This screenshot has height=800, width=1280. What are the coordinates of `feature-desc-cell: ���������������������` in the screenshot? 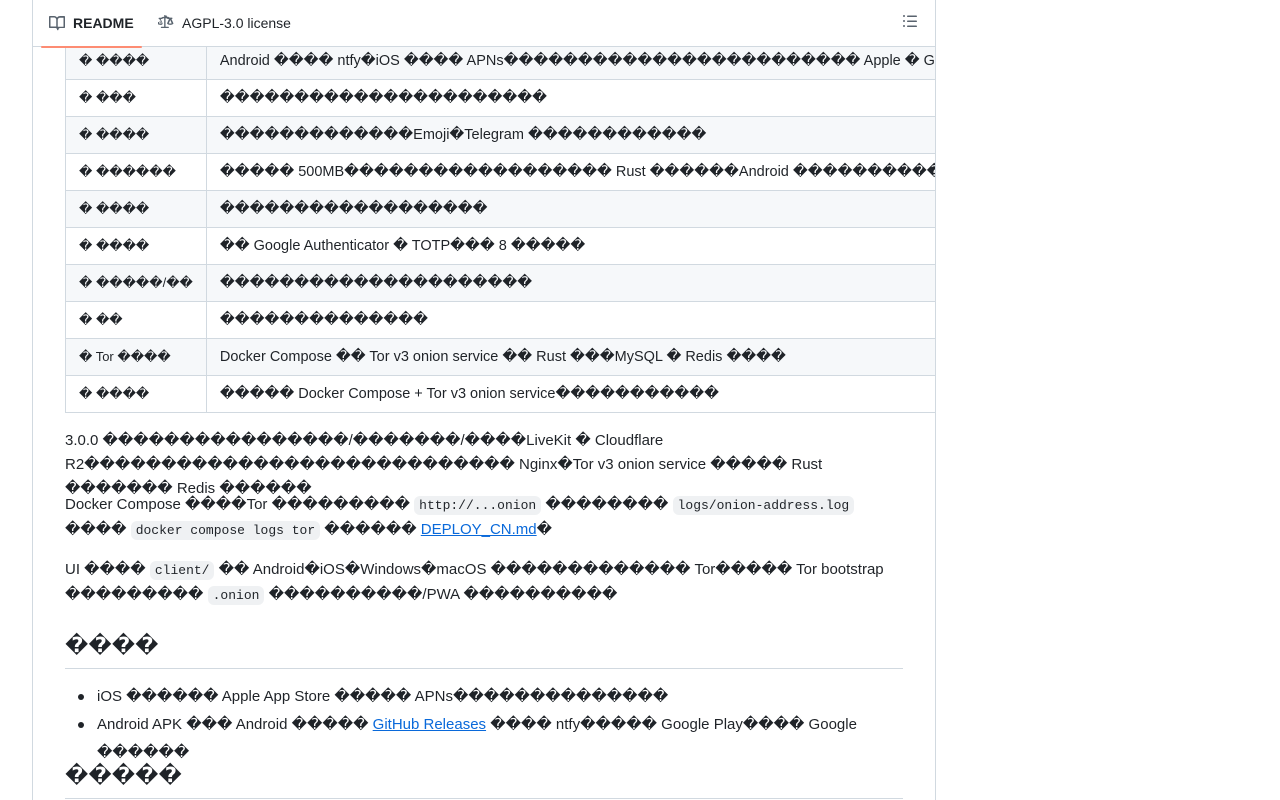 It's located at (570, 283).